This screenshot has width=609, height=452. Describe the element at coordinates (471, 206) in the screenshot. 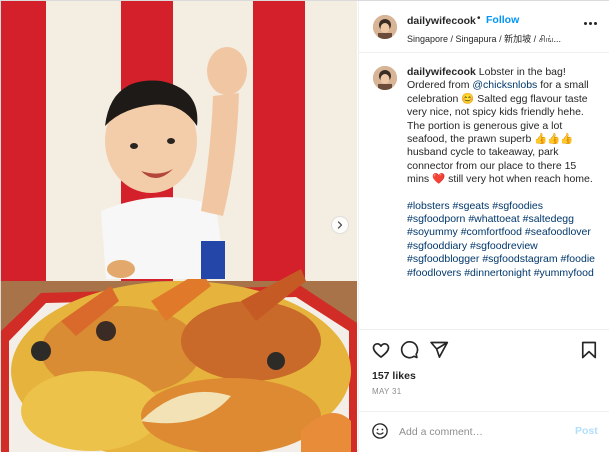

I see `hashtag-link: #sgeats` at that location.